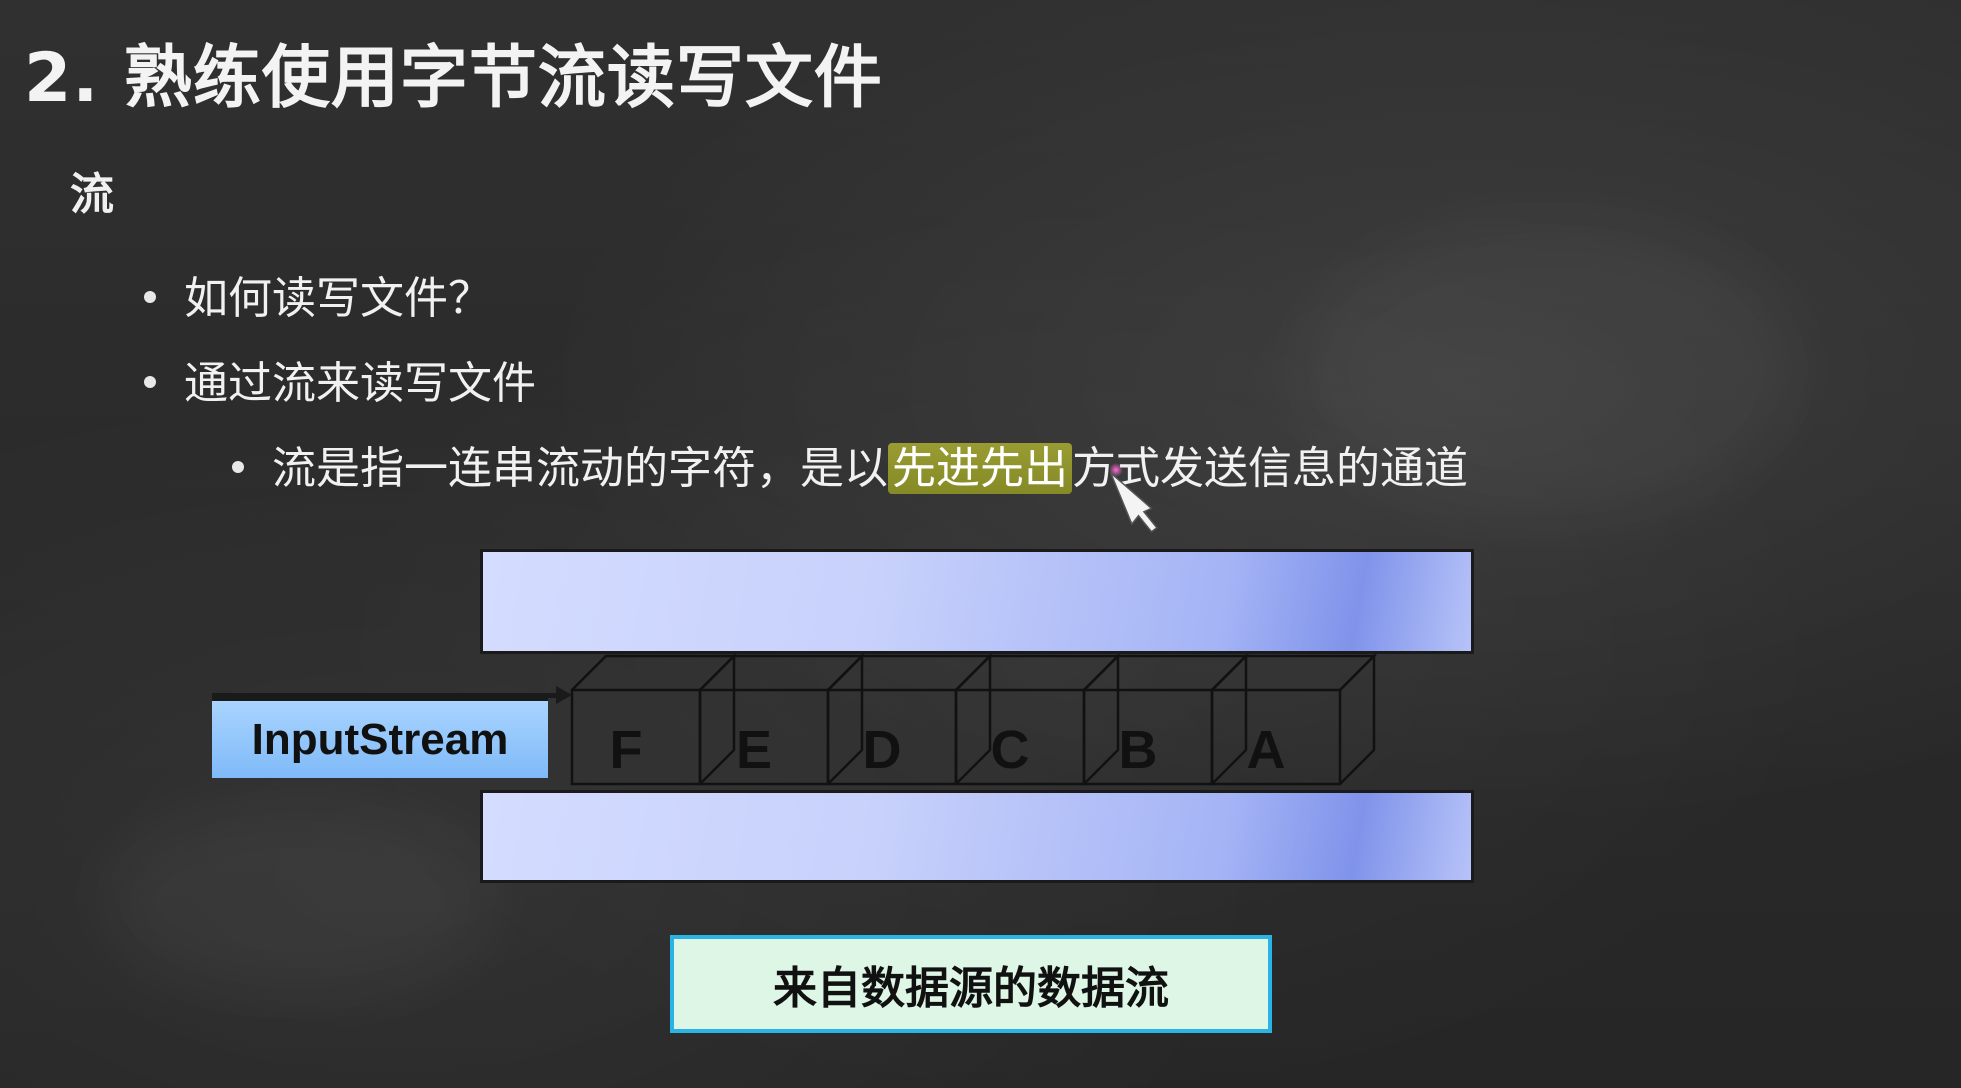 The width and height of the screenshot is (1961, 1088). Describe the element at coordinates (977, 601) in the screenshot. I see `pipe-top-wall` at that location.